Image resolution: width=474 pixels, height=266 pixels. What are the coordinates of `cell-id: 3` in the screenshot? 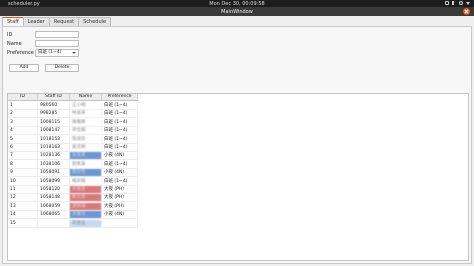 It's located at (23, 122).